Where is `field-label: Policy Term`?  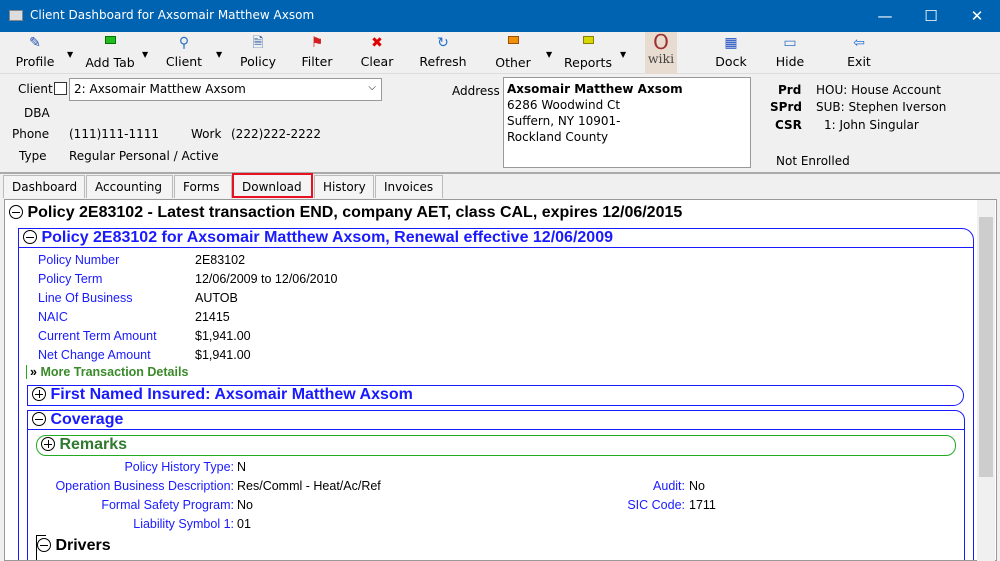
field-label: Policy Term is located at coordinates (70, 279).